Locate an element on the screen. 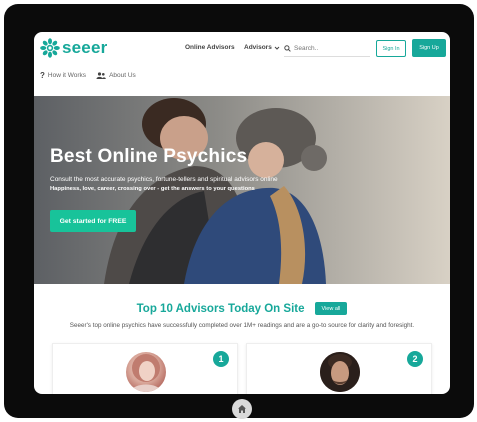 The height and width of the screenshot is (422, 477). rank-badge: 2 is located at coordinates (415, 359).